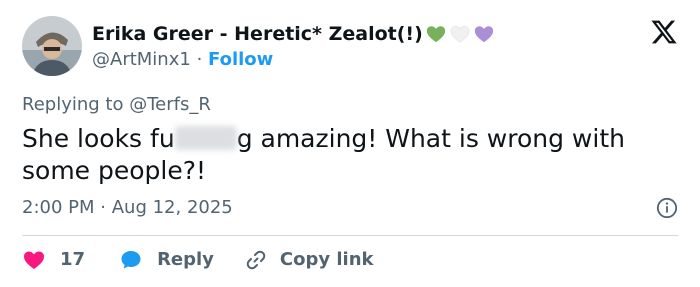 The height and width of the screenshot is (287, 700). I want to click on like-button: 17, so click(70, 260).